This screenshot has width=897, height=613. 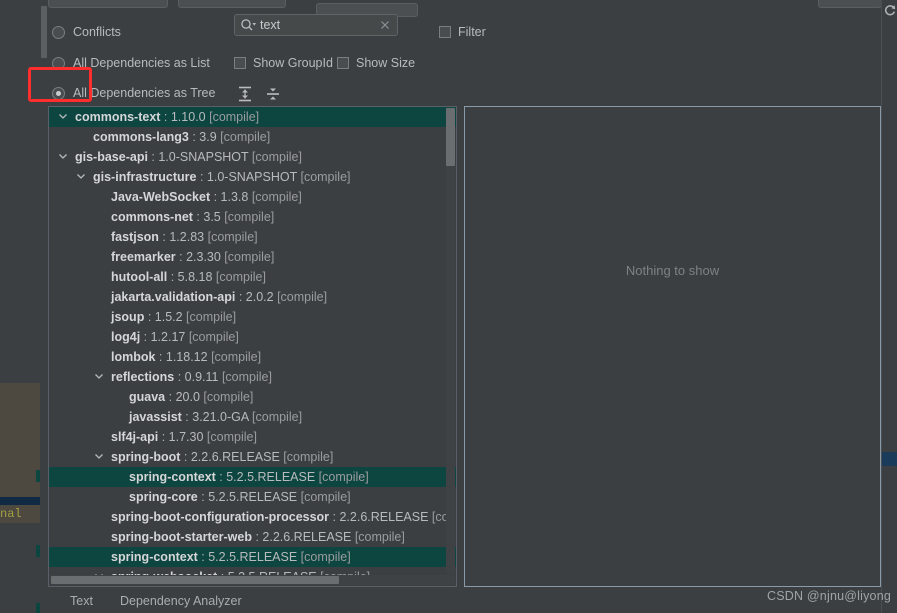 I want to click on tree-row: lombok : 1.18.12 [compile], so click(x=252, y=357).